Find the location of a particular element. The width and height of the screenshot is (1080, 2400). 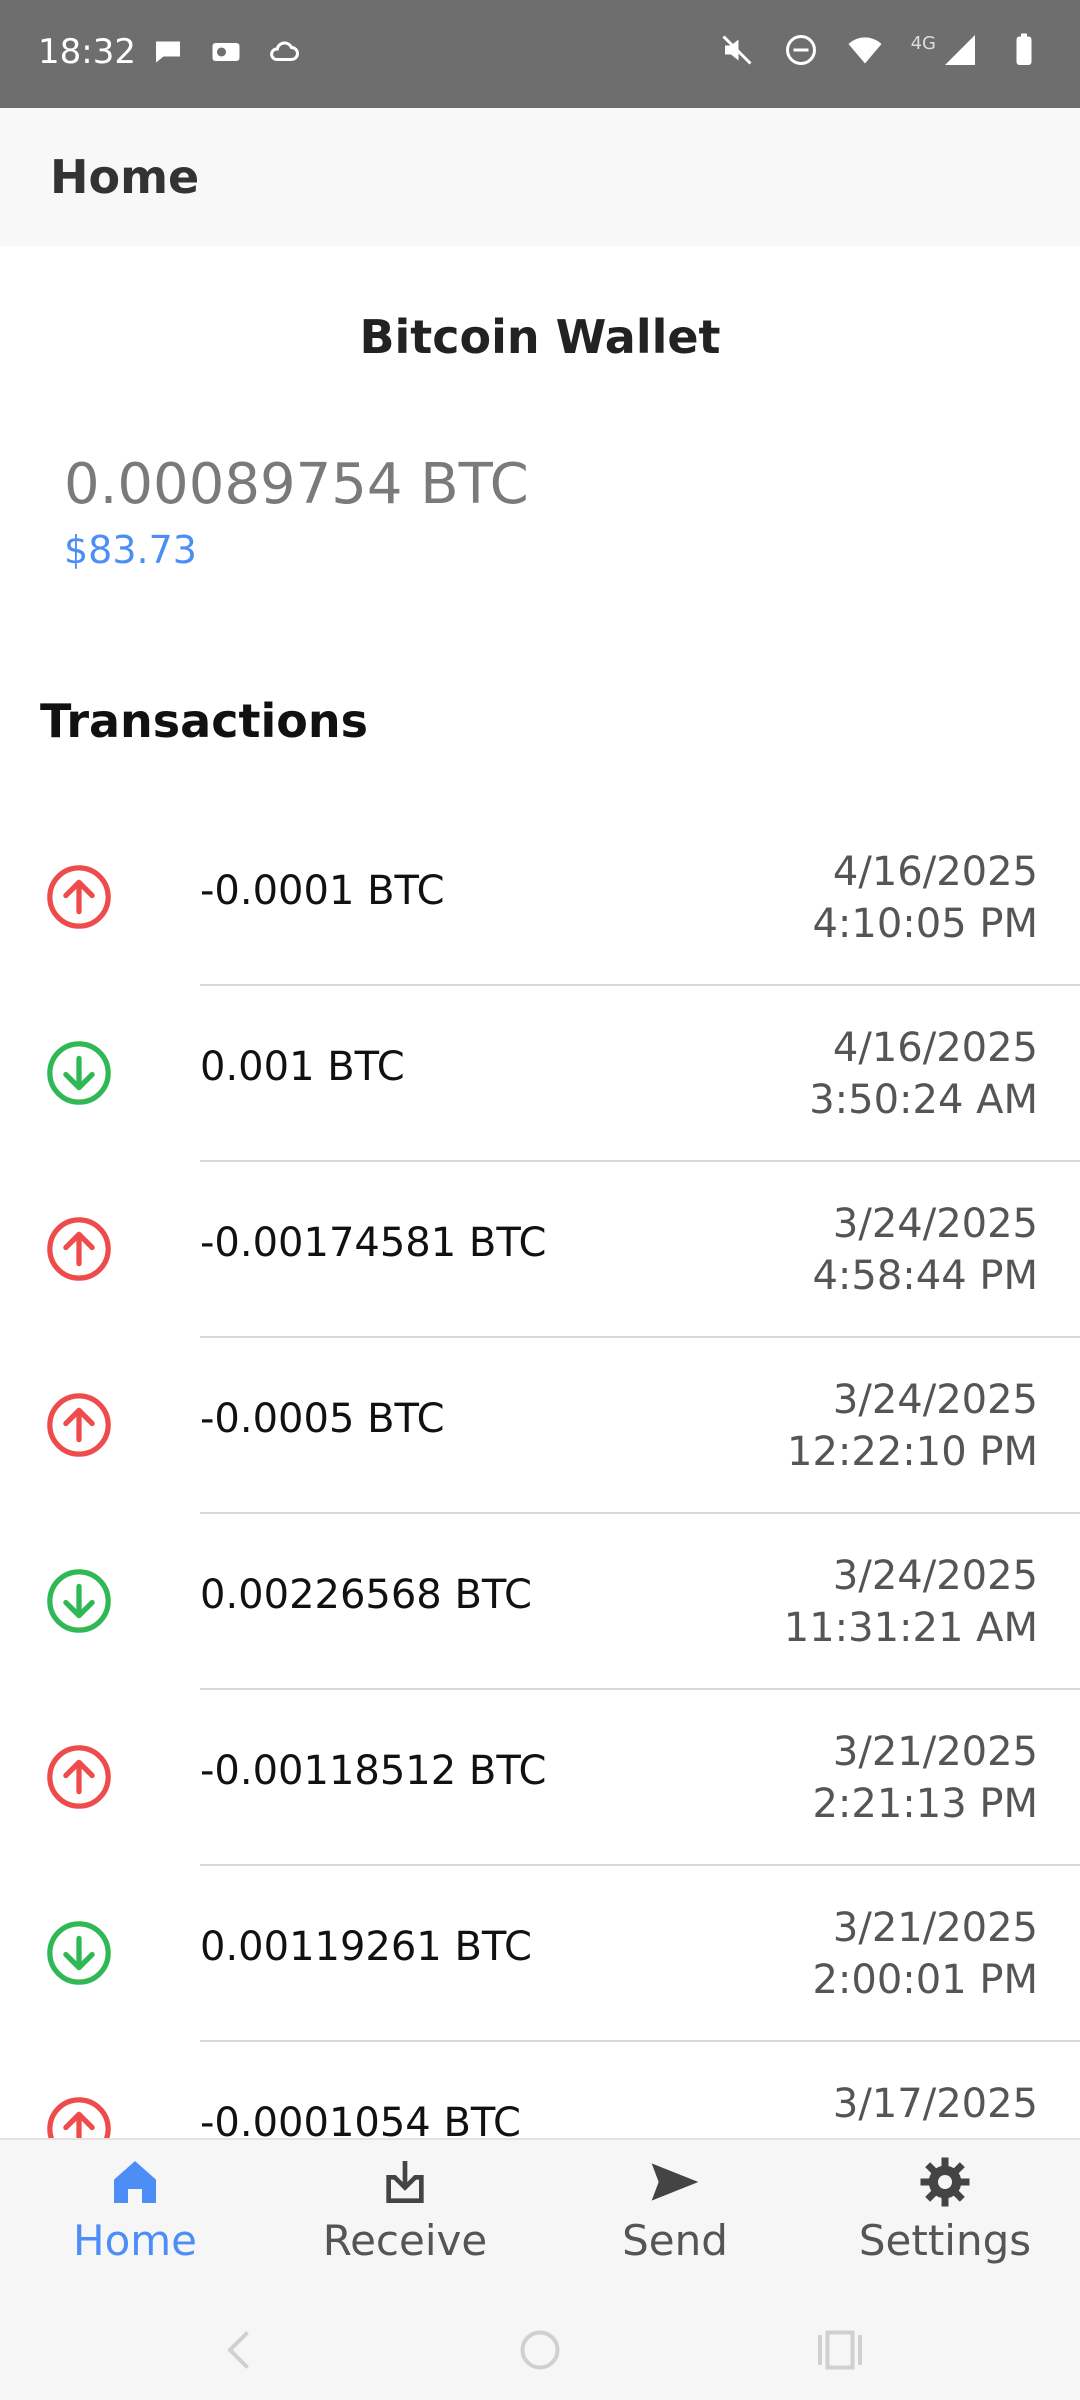

transaction-amount: -0.00118512 BTC is located at coordinates (373, 1771).